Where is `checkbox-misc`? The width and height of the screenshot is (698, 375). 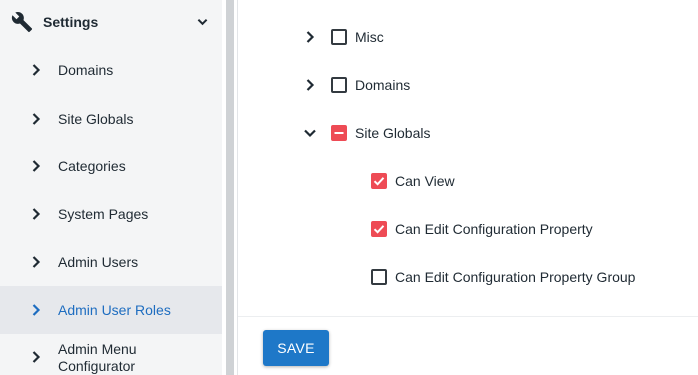 checkbox-misc is located at coordinates (339, 37).